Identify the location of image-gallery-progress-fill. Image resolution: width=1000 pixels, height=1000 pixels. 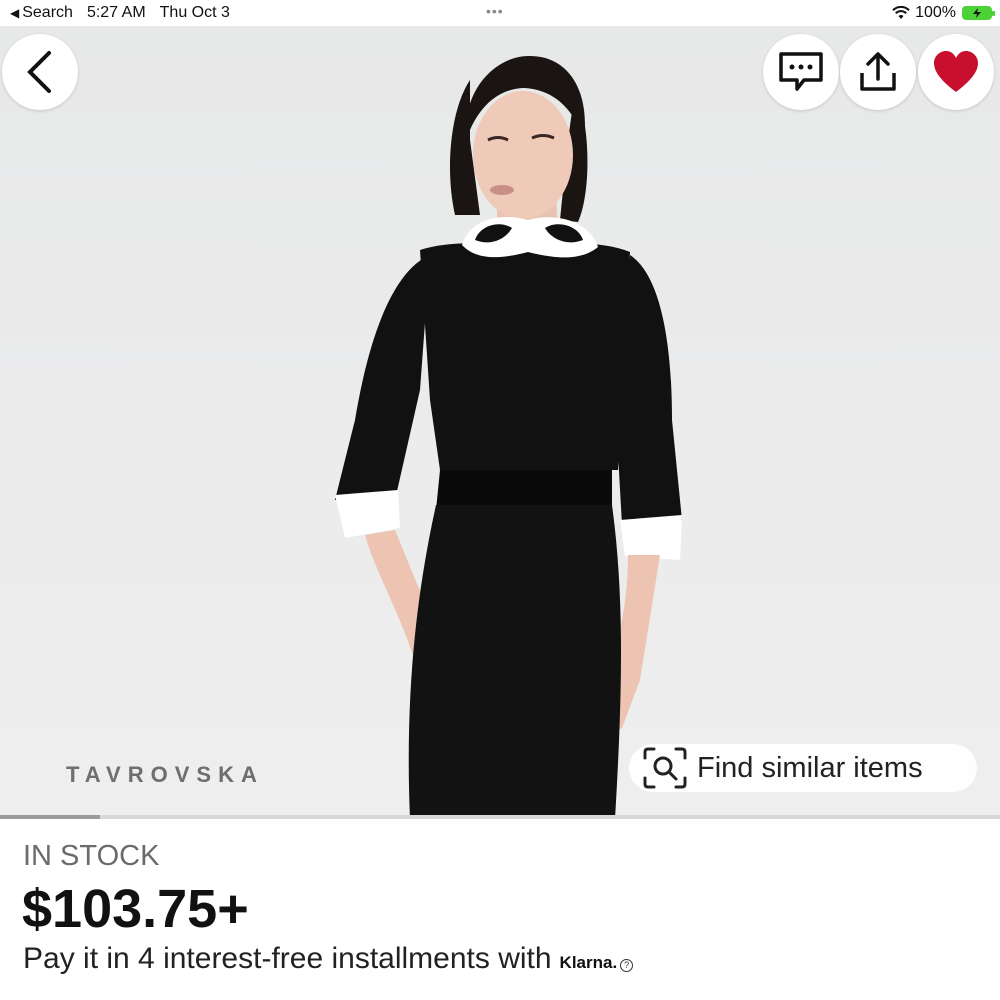
(50, 817).